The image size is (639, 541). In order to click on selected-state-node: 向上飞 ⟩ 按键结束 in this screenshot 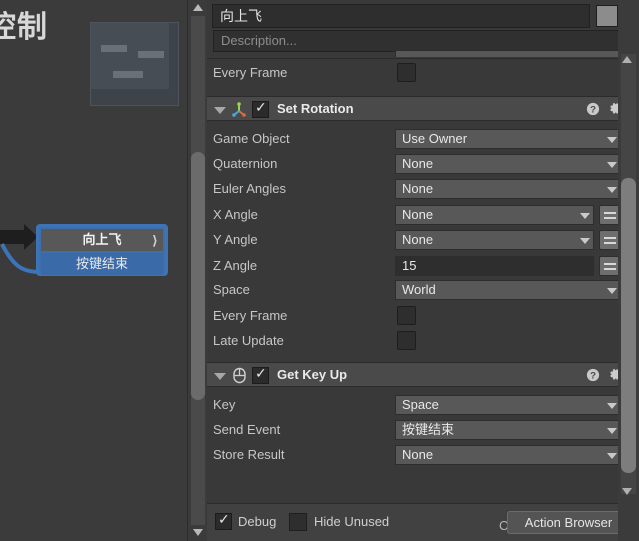, I will do `click(102, 250)`.